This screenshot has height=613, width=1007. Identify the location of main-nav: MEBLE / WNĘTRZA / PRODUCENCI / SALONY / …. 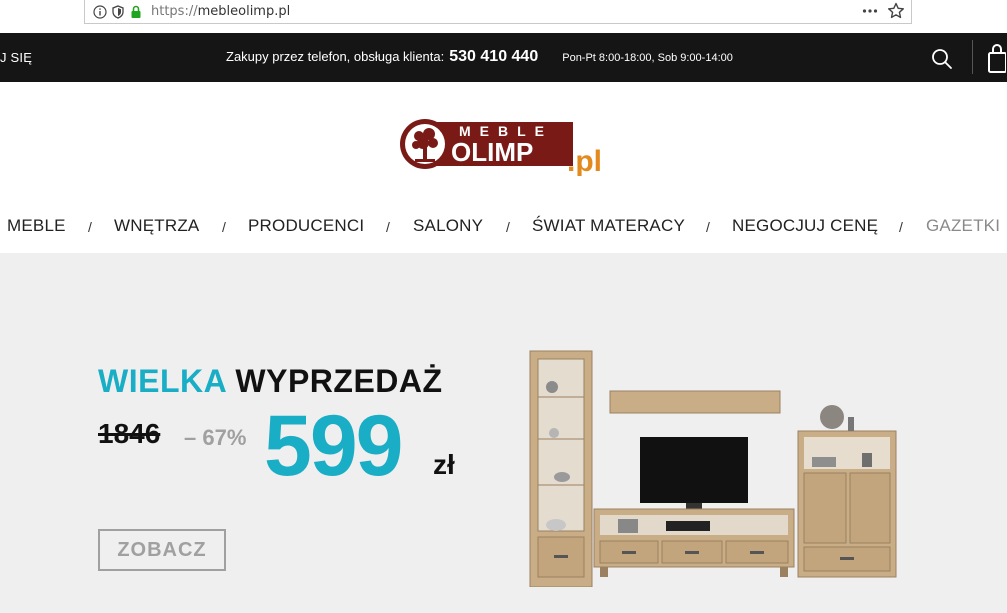
(503, 226).